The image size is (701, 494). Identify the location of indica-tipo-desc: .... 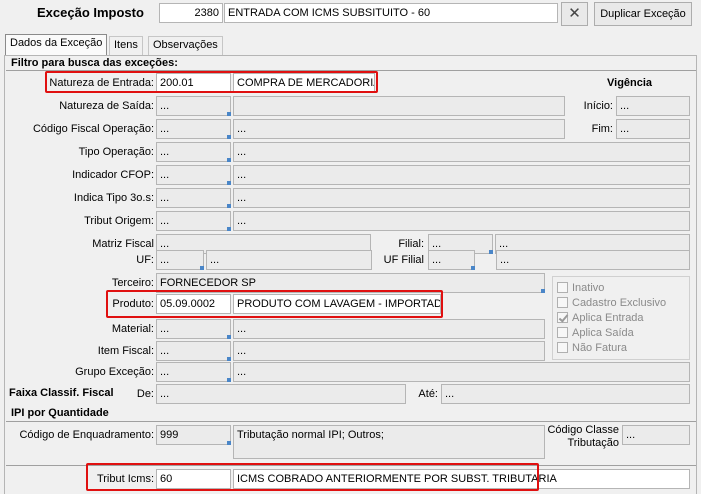
(461, 198).